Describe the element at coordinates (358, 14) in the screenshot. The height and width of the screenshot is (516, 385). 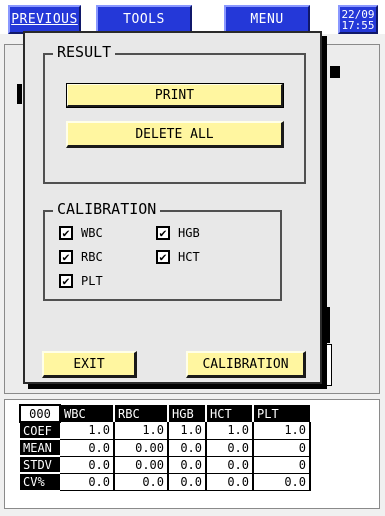
I see `date-text: 22/09` at that location.